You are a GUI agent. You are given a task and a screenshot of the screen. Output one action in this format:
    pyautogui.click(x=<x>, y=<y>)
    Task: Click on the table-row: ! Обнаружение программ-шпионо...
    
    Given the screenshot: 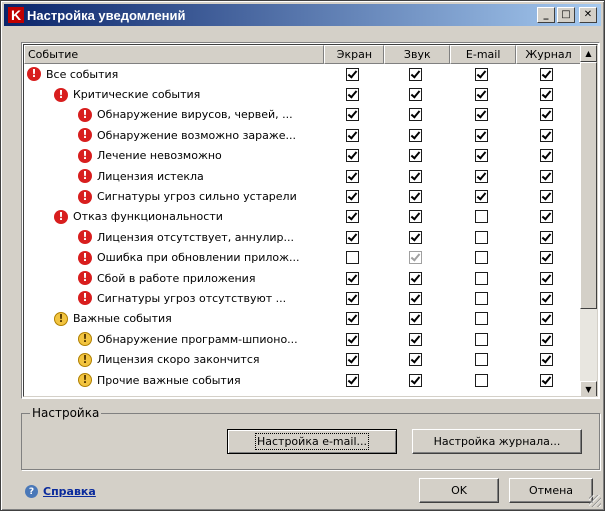 What is the action you would take?
    pyautogui.click(x=302, y=339)
    